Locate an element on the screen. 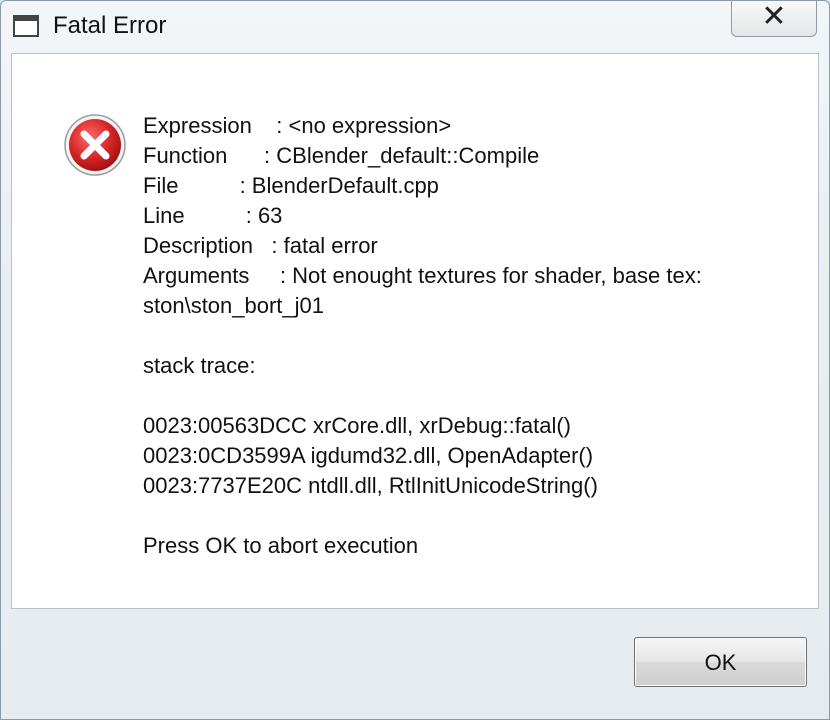  stack-trace-heading: stack trace: is located at coordinates (199, 365).